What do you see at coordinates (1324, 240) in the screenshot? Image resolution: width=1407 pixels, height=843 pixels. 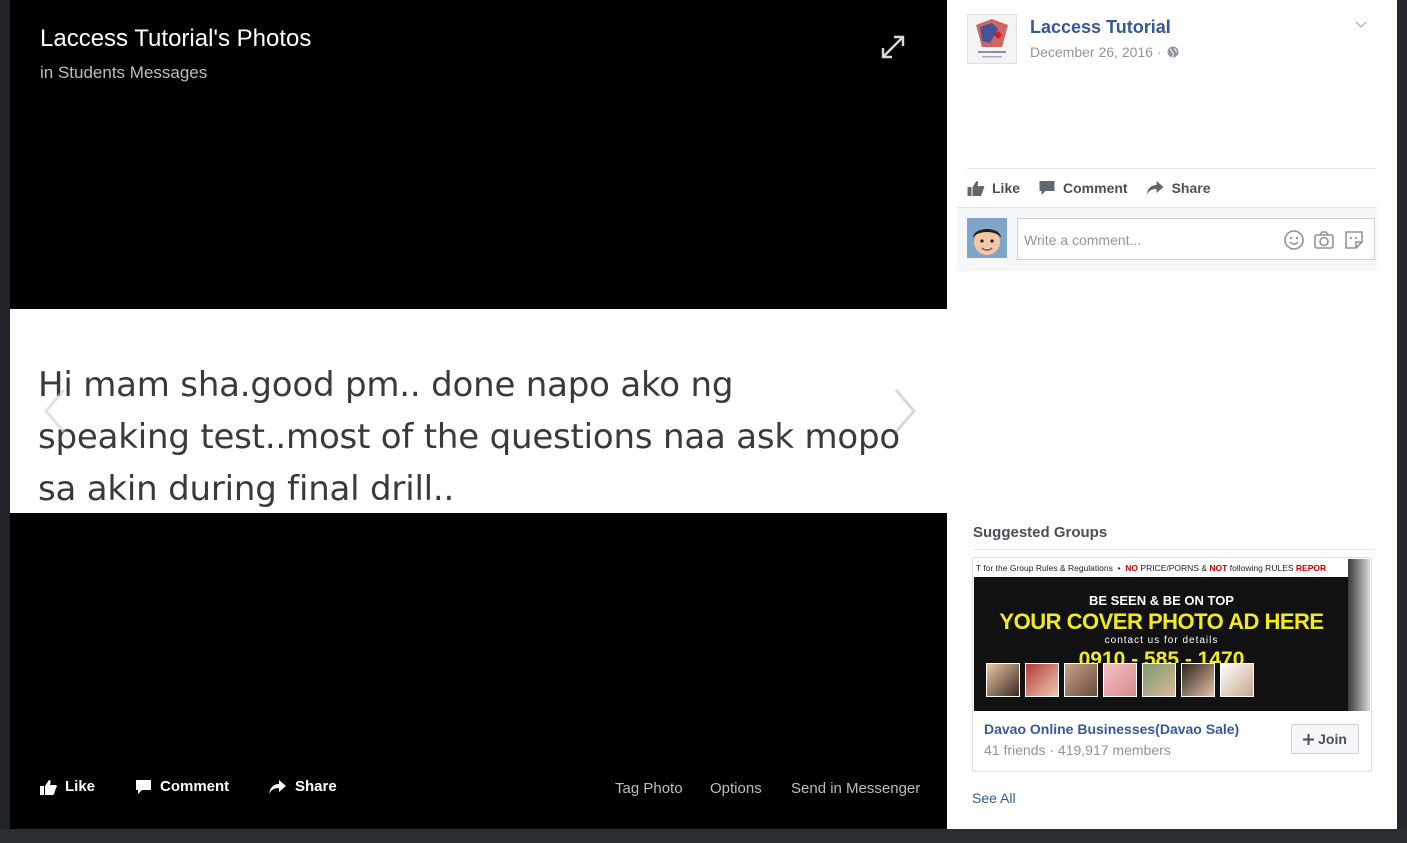 I see `camera-icon` at bounding box center [1324, 240].